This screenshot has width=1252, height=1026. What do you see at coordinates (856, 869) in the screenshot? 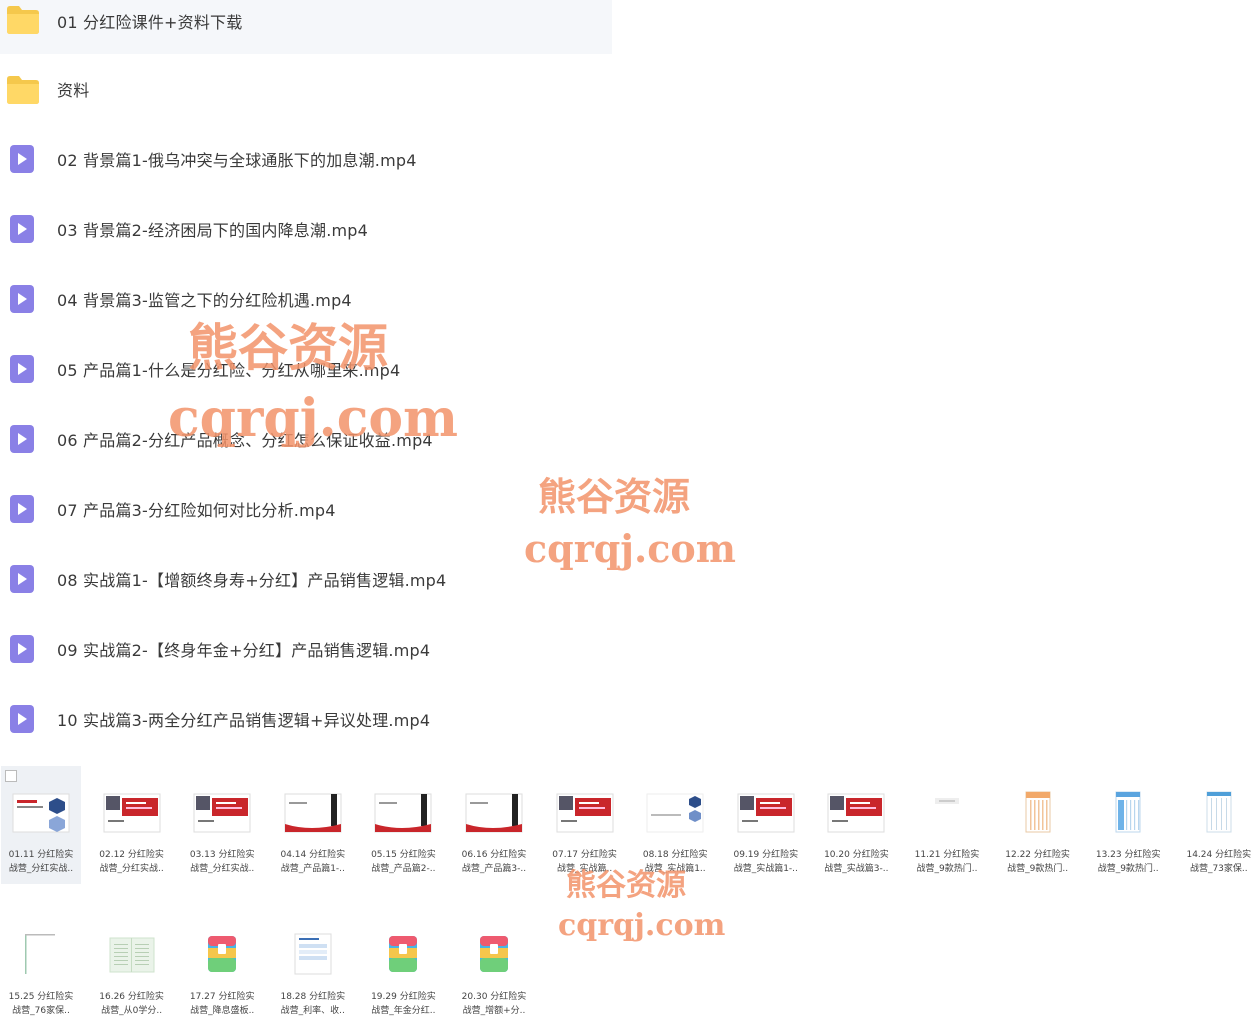
I see `thumbnail-caption-line2: 战营_实战篇3-..` at bounding box center [856, 869].